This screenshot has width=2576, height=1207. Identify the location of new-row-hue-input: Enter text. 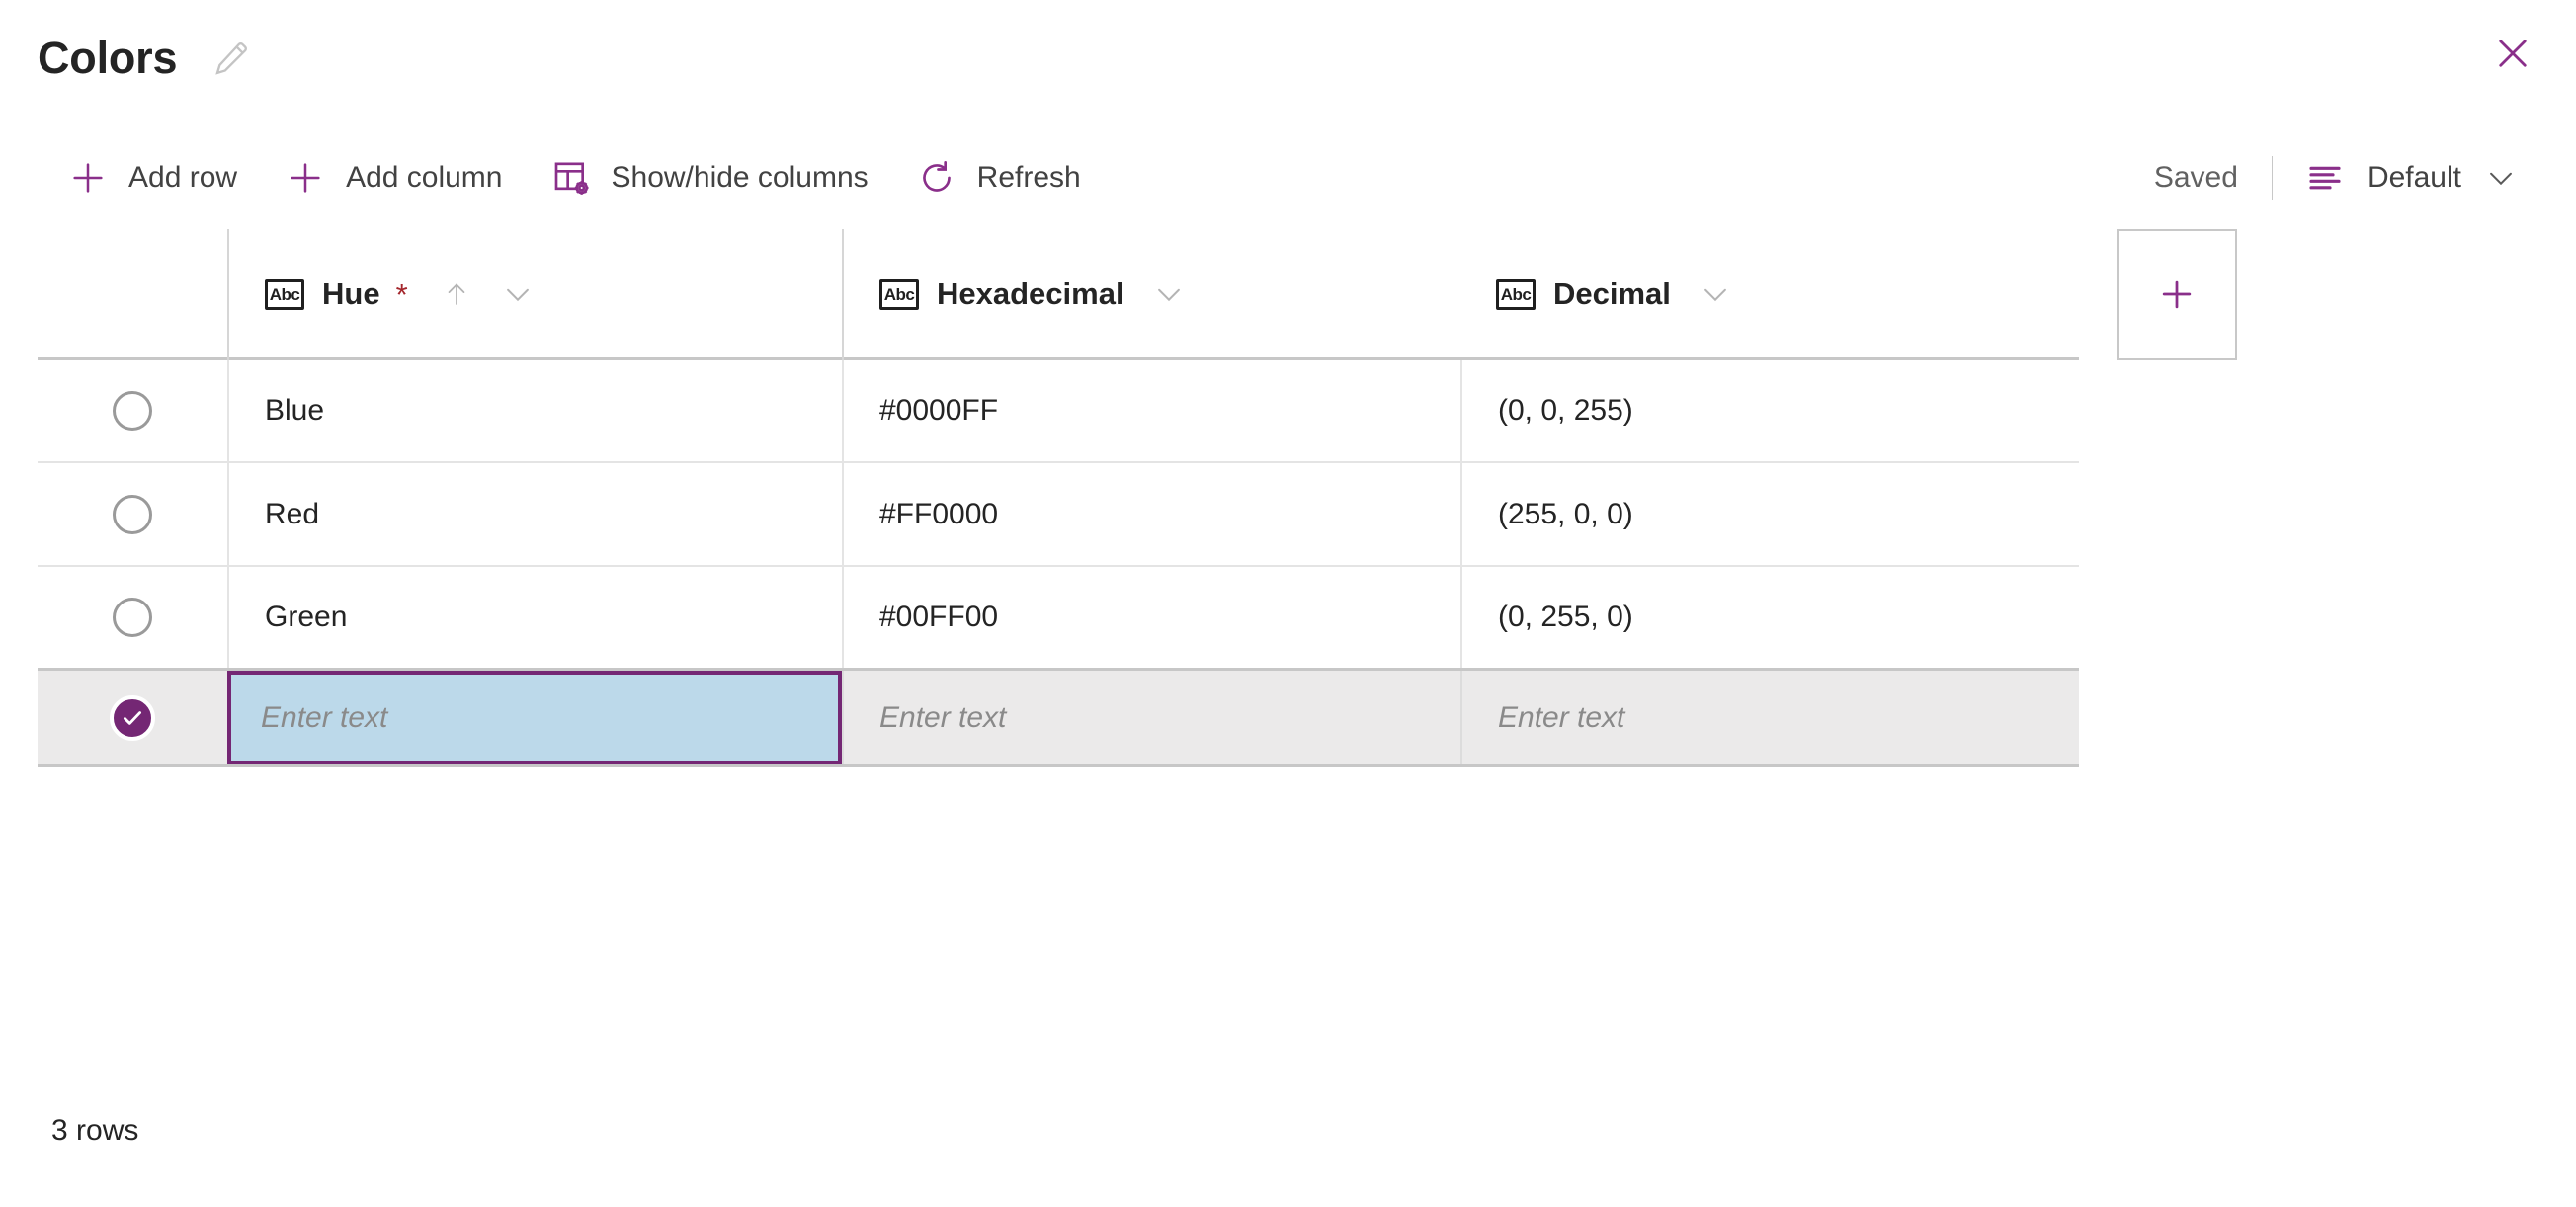
(534, 717).